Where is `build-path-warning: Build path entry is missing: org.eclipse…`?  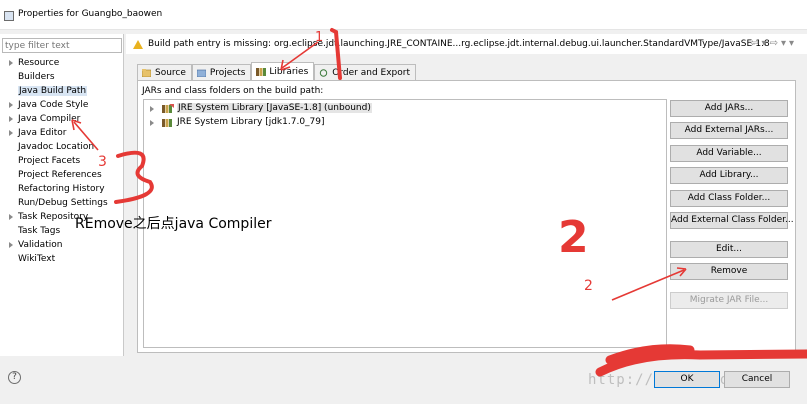 build-path-warning: Build path entry is missing: org.eclipse… is located at coordinates (459, 44).